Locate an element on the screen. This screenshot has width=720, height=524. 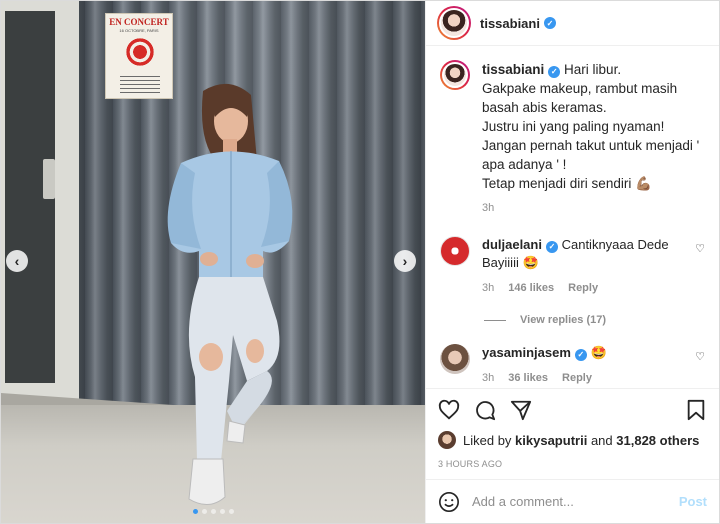
next-slide-button: › is located at coordinates (405, 261).